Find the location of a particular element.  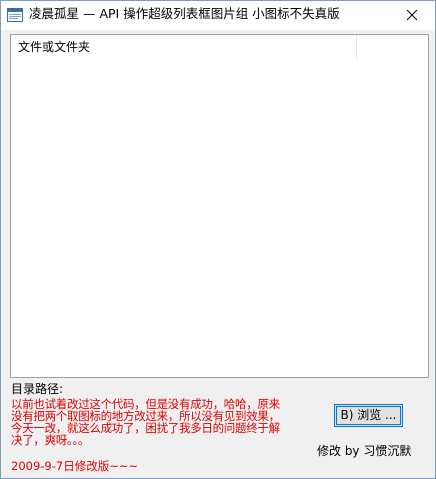

app-window-icon is located at coordinates (15, 15).